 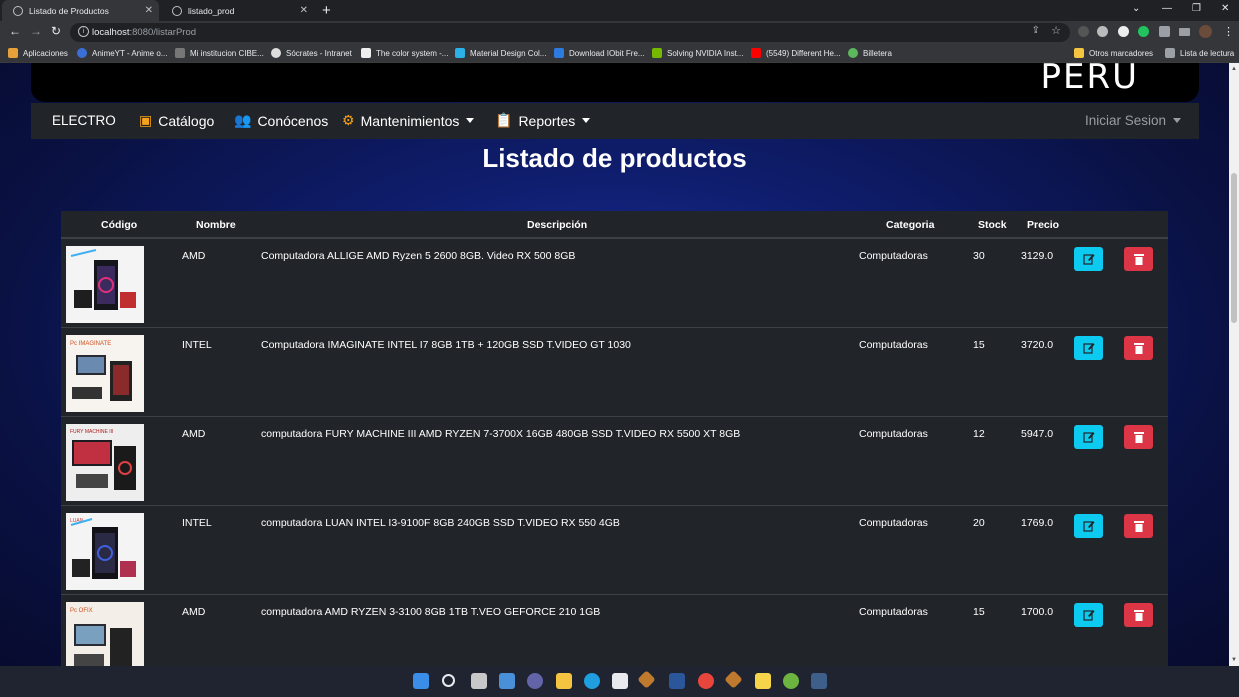 I want to click on avatar, so click(x=1205, y=31).